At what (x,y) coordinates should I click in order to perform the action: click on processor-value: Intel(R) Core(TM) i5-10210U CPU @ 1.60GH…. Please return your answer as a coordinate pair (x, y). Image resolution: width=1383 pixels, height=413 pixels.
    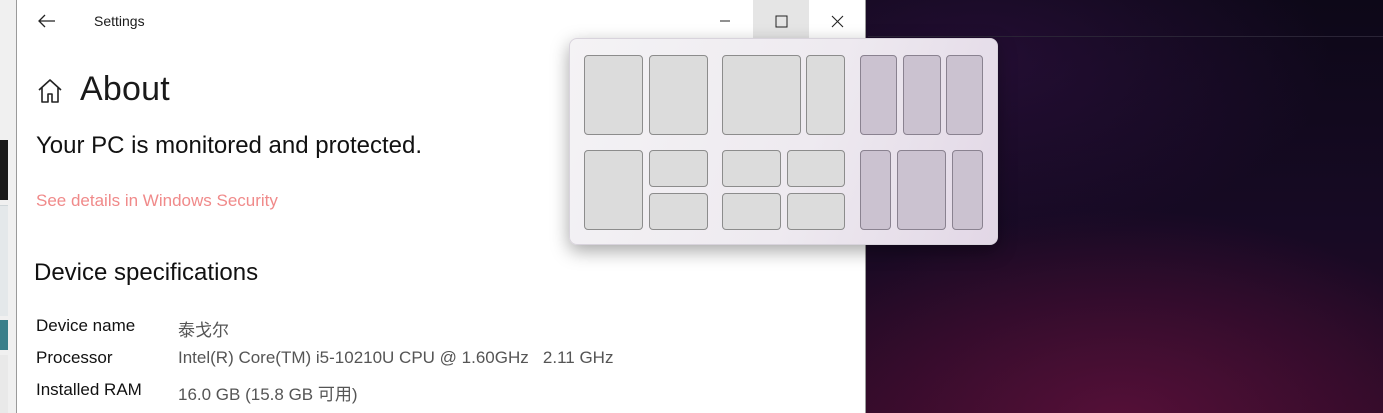
    Looking at the image, I should click on (396, 357).